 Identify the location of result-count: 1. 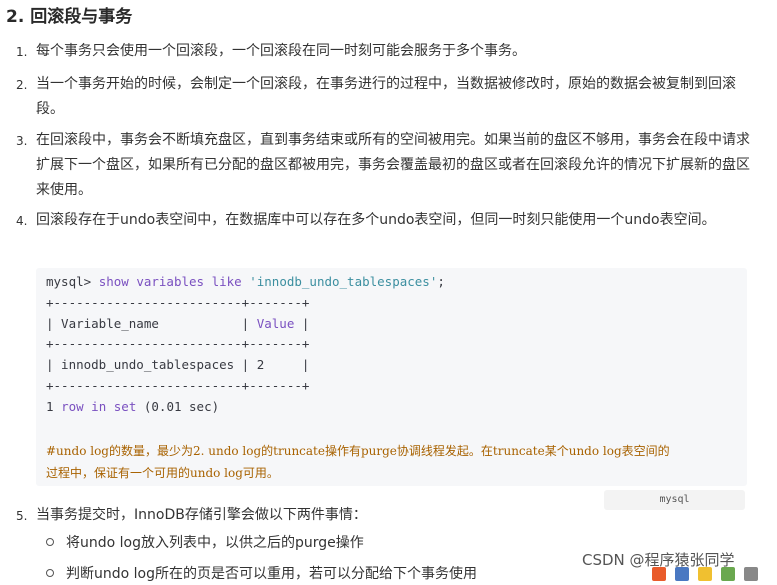
(54, 406).